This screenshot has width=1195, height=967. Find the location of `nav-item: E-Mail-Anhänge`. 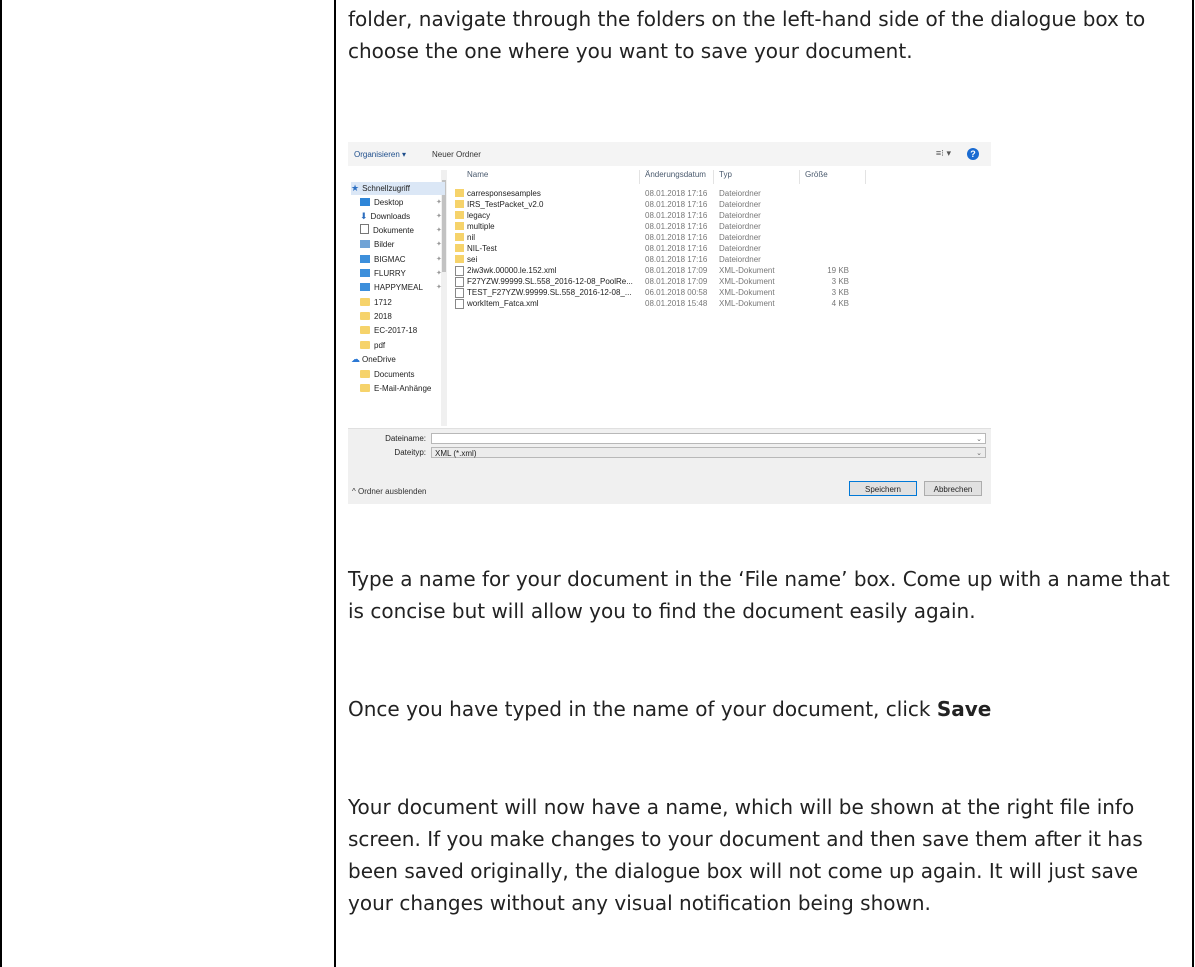

nav-item: E-Mail-Anhänge is located at coordinates (395, 388).